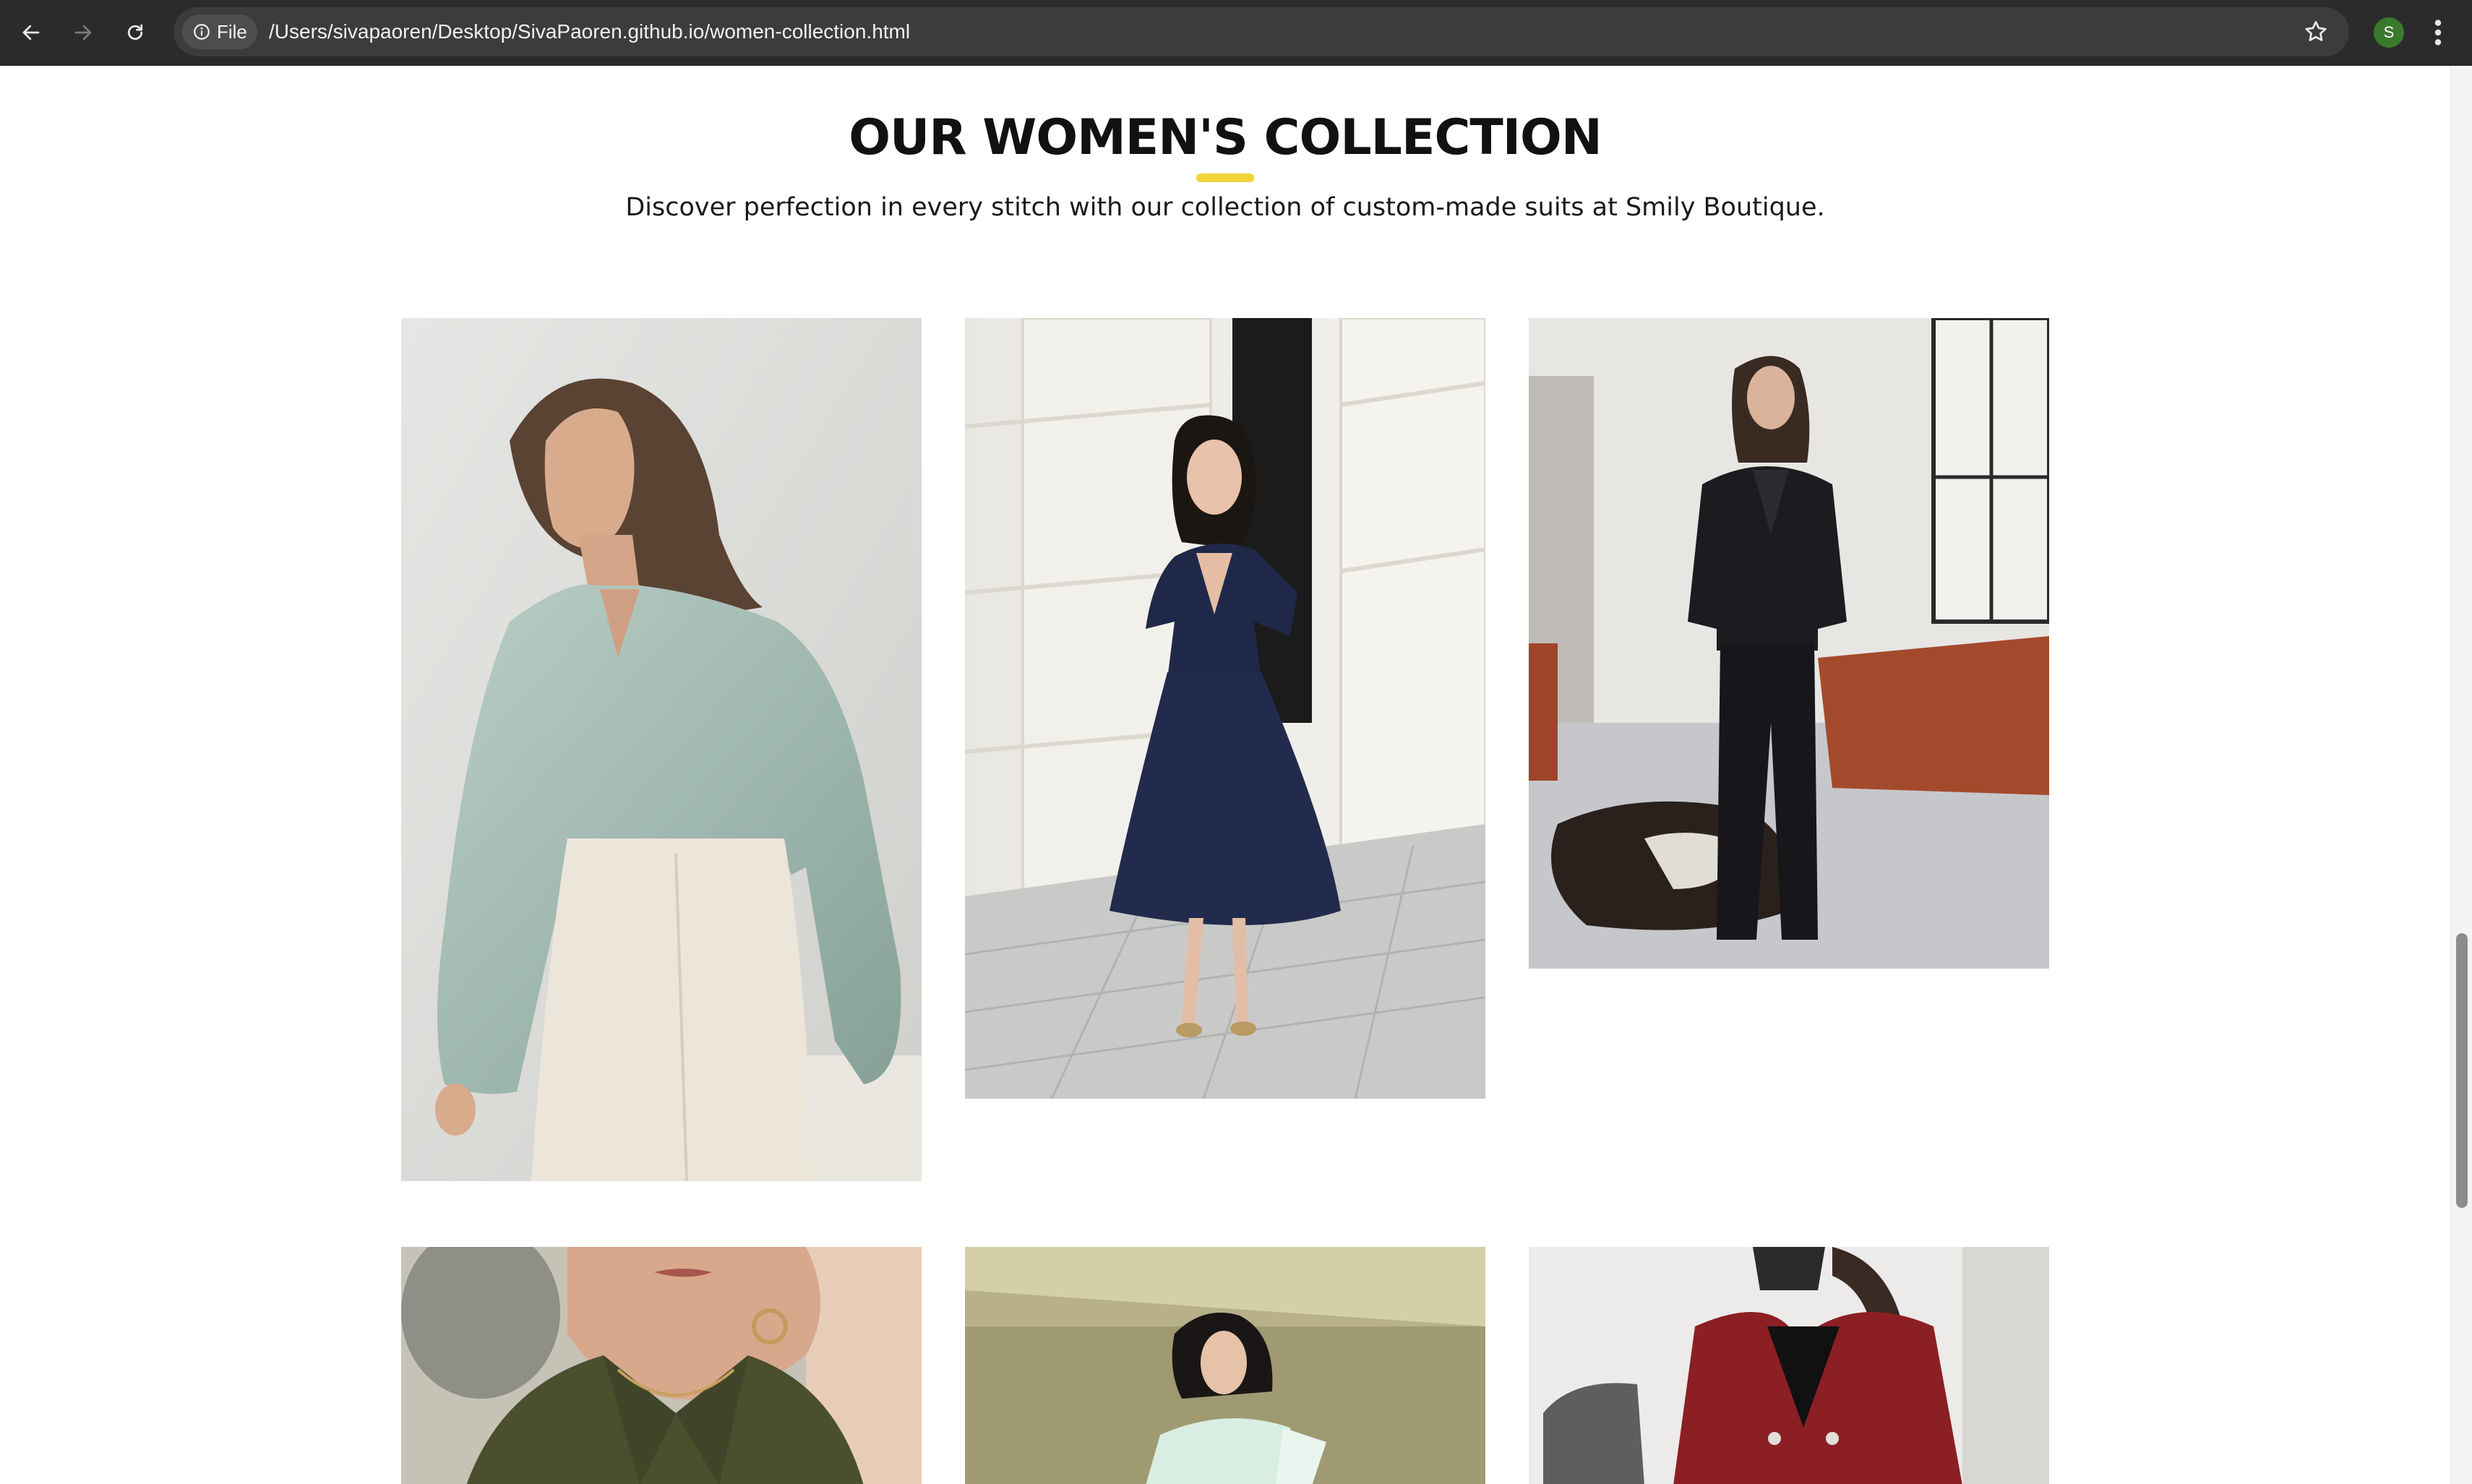  I want to click on product-image-black-three-piece-suit, so click(1789, 643).